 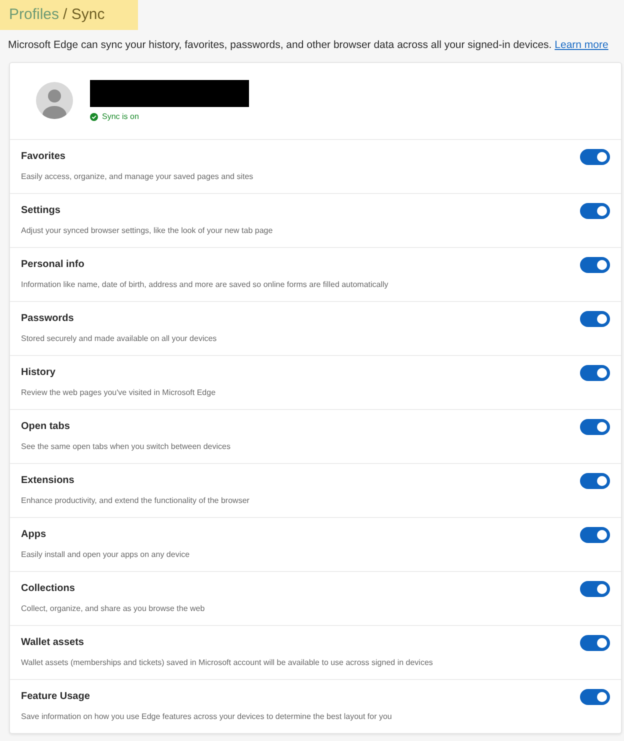 What do you see at coordinates (581, 45) in the screenshot?
I see `learn-more-link: Learn more` at bounding box center [581, 45].